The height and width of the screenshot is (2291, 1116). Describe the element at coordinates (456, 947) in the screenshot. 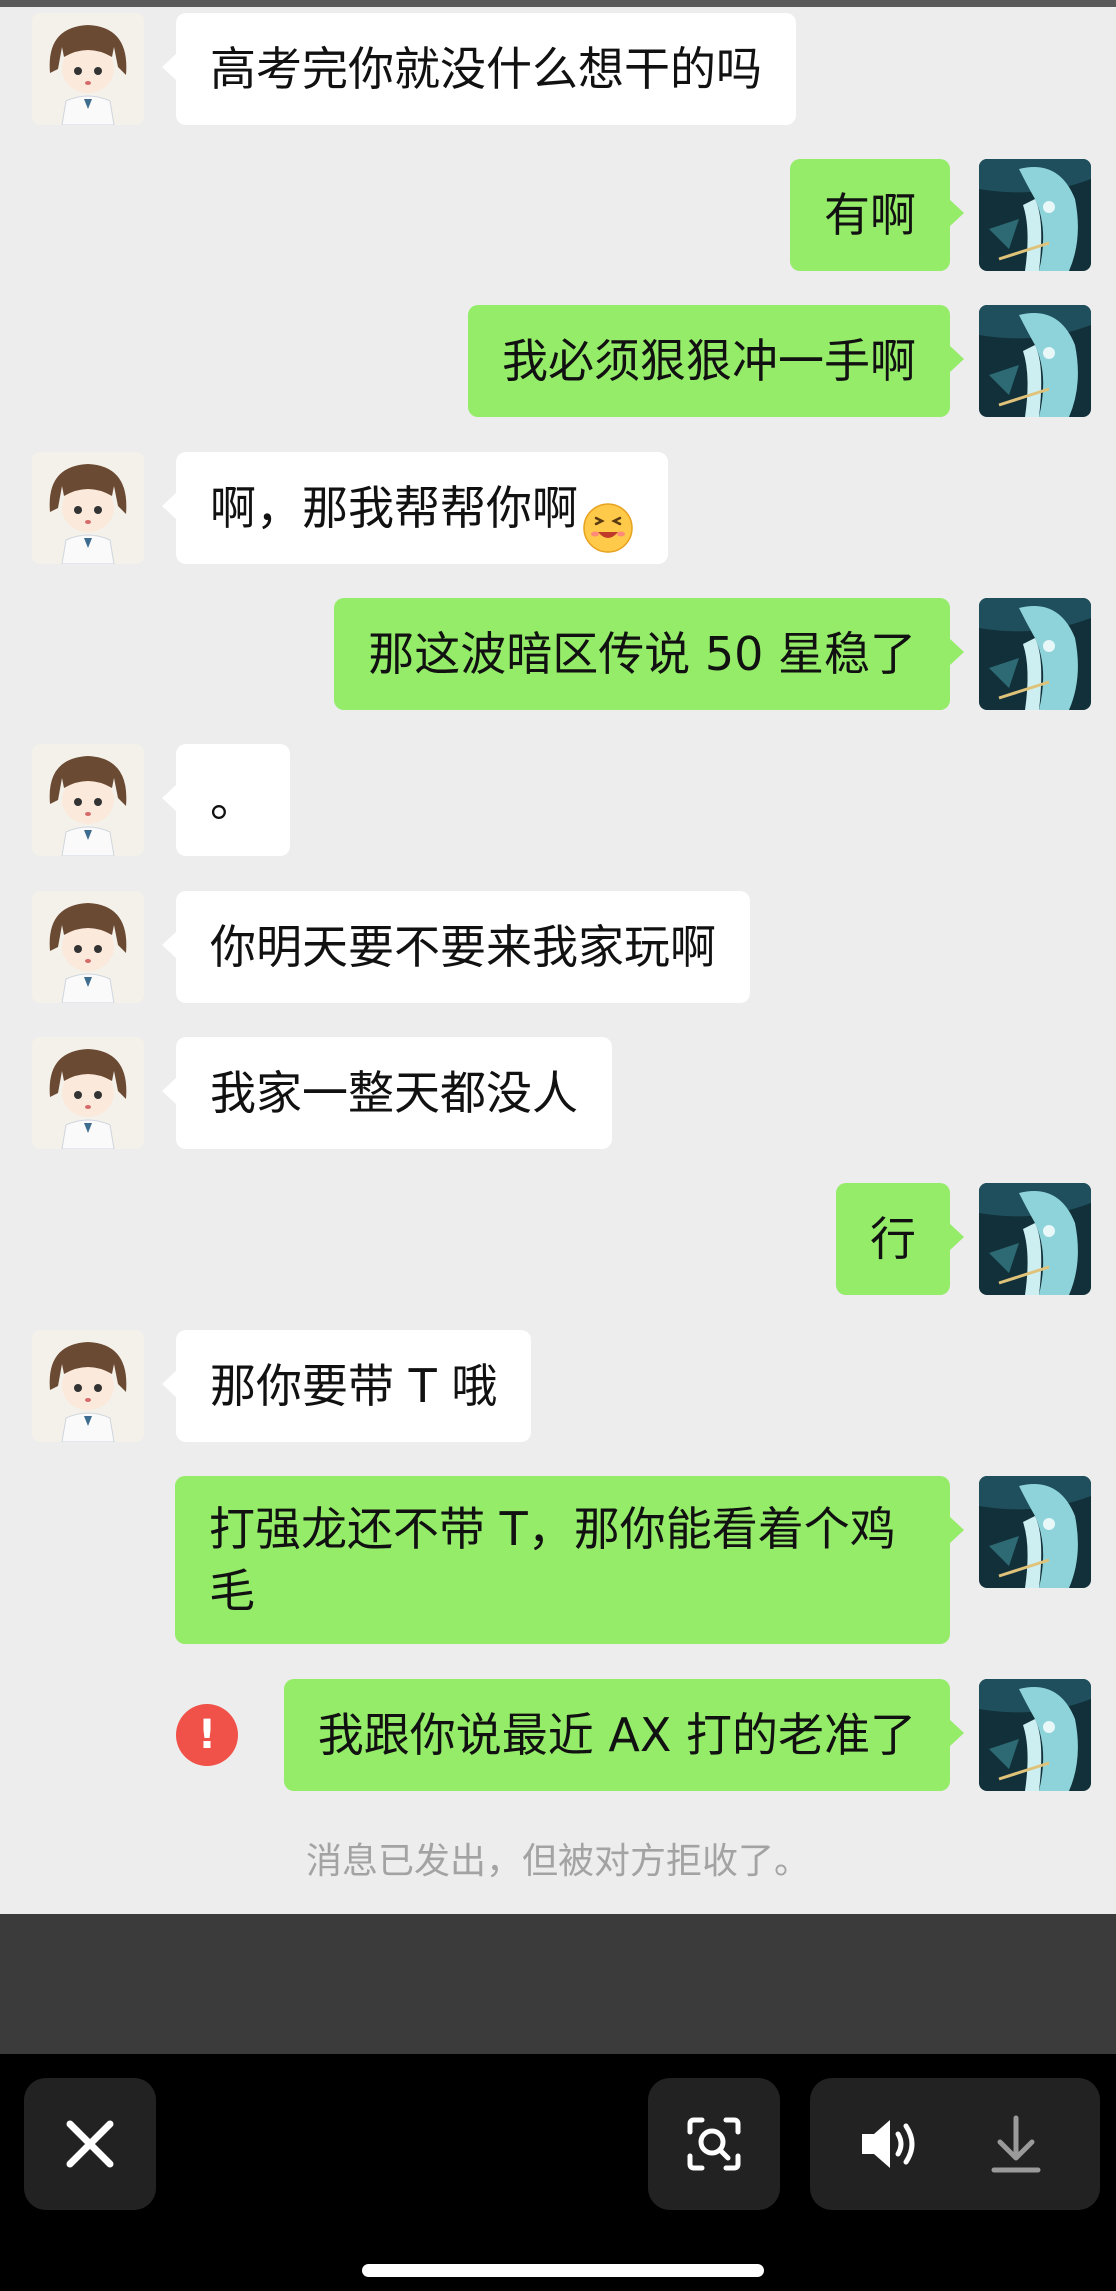

I see `message-bubble: 你明天要不要来我家玩啊` at that location.